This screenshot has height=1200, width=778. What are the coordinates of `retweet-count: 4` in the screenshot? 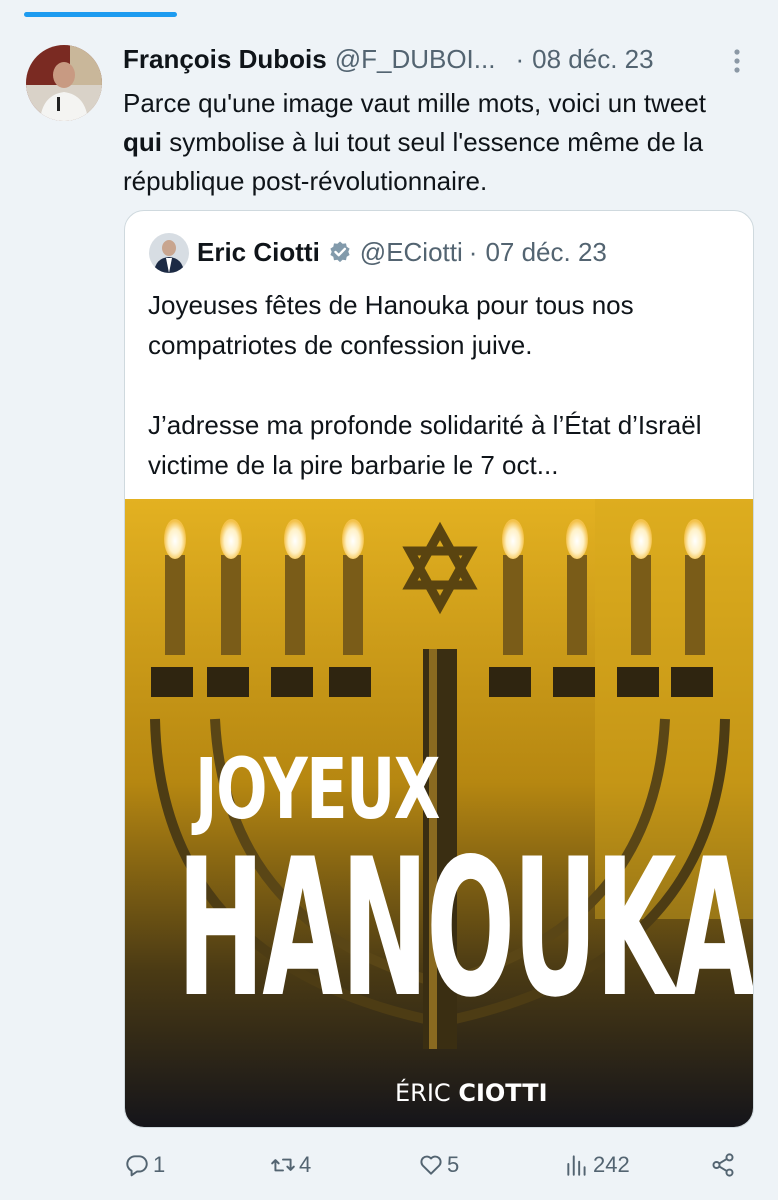 It's located at (305, 1164).